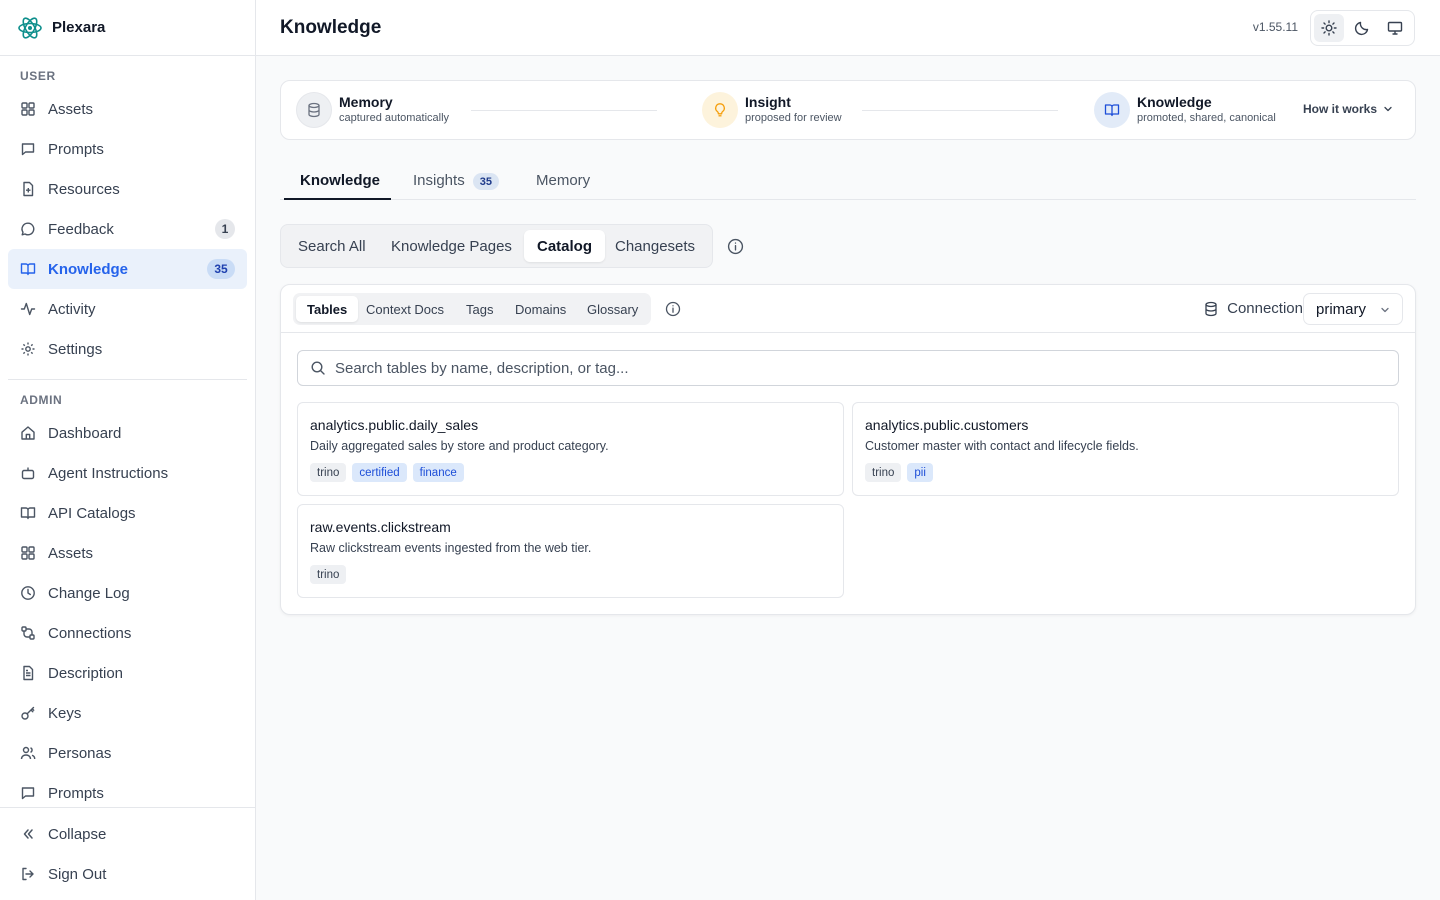 The image size is (1440, 900). I want to click on key-icon, so click(28, 713).